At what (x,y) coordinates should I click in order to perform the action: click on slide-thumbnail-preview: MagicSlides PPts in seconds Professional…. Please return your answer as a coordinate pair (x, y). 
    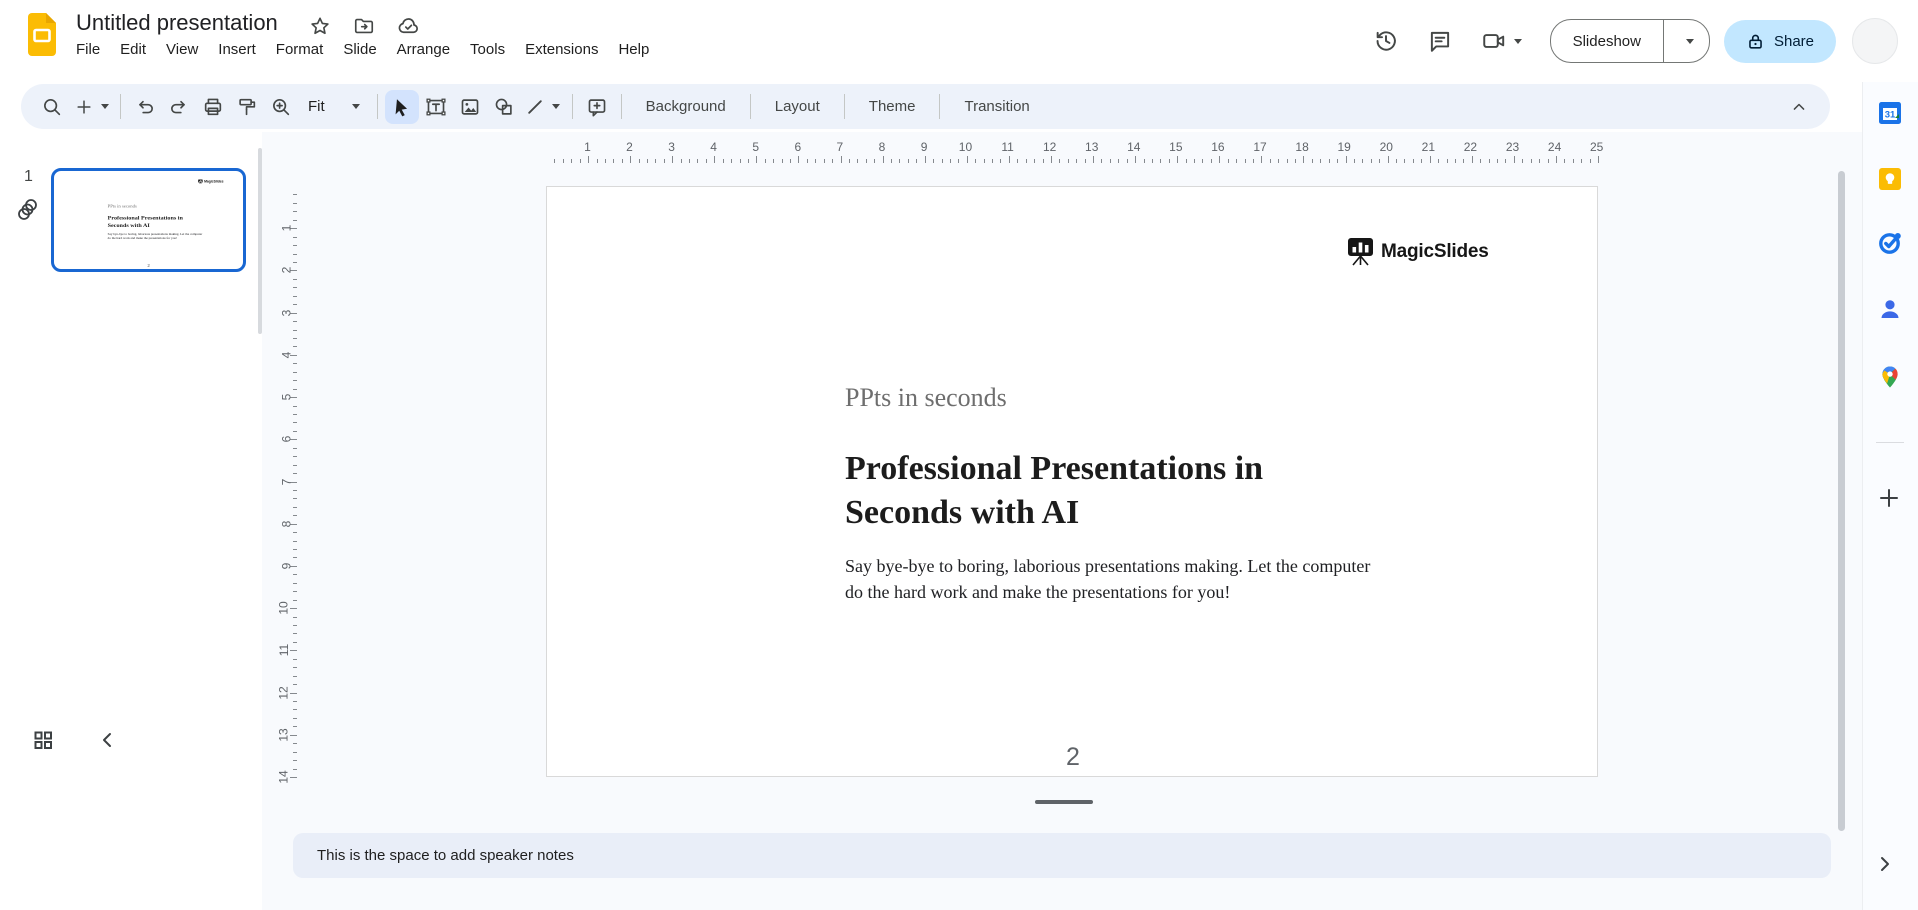
    Looking at the image, I should click on (148, 220).